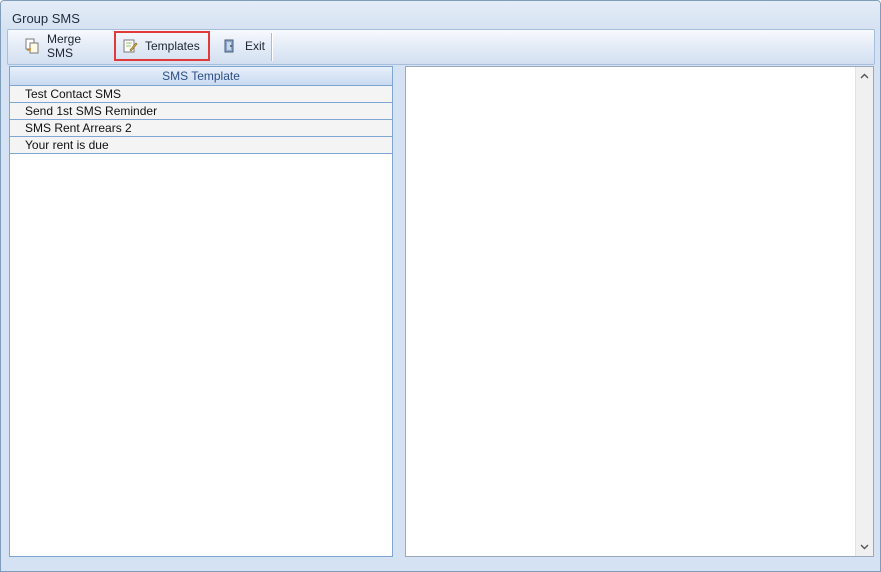 This screenshot has width=881, height=572. What do you see at coordinates (201, 76) in the screenshot?
I see `list-column-header: SMS Template` at bounding box center [201, 76].